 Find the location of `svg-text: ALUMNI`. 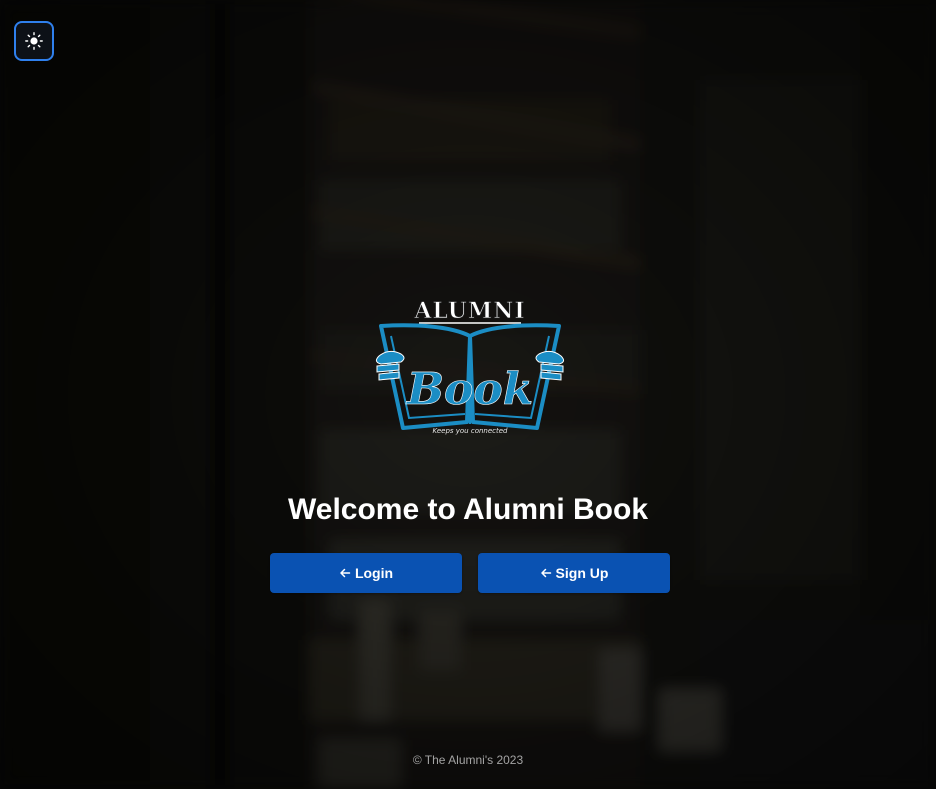

svg-text: ALUMNI is located at coordinates (469, 311).